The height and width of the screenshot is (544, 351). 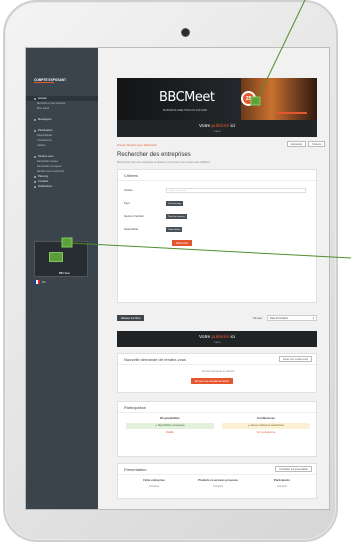 I want to click on presentation-col-products: Produits et services proposés Complète, so click(x=218, y=483).